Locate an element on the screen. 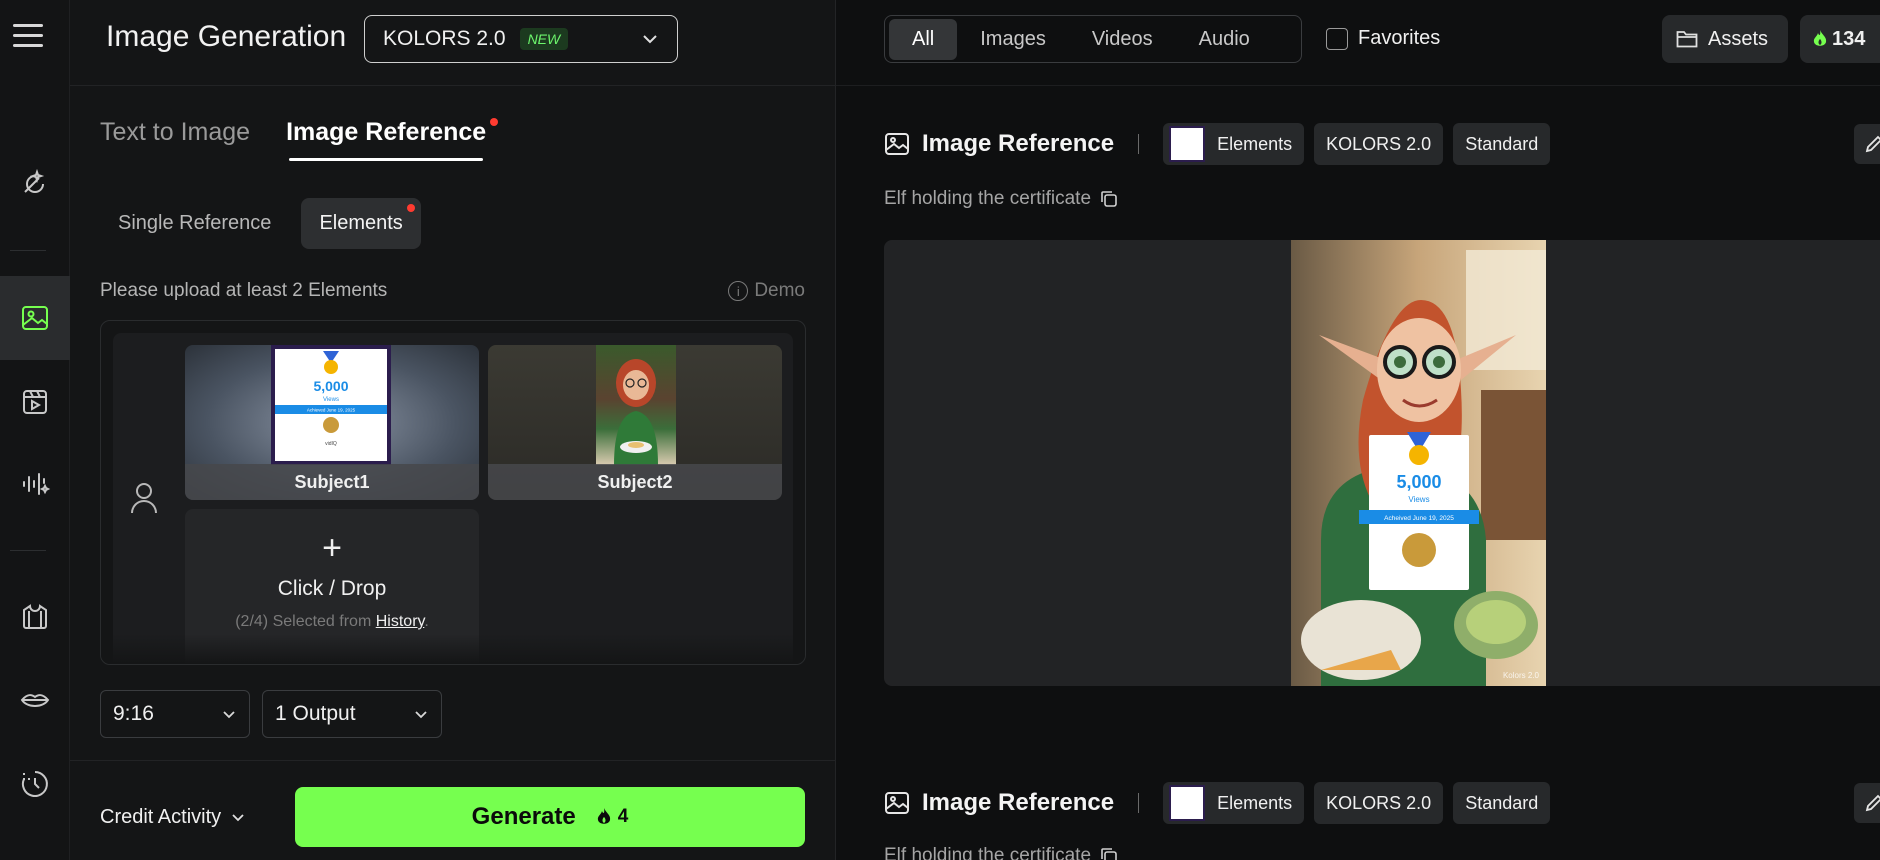 This screenshot has height=860, width=1880. filter-audio: Audio is located at coordinates (1224, 39).